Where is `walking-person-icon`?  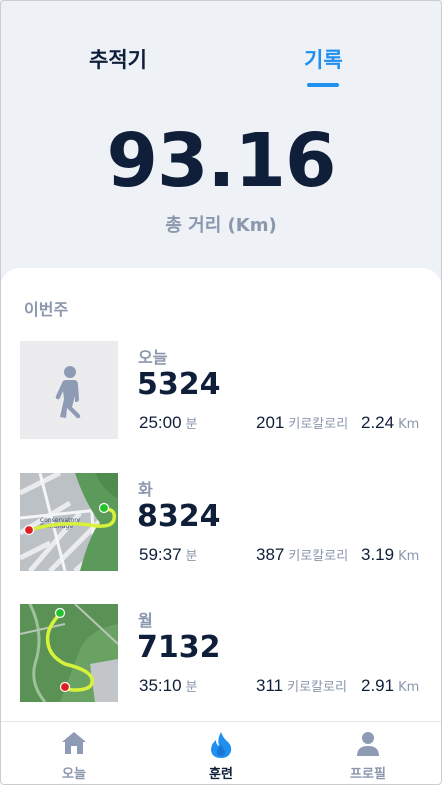 walking-person-icon is located at coordinates (69, 390).